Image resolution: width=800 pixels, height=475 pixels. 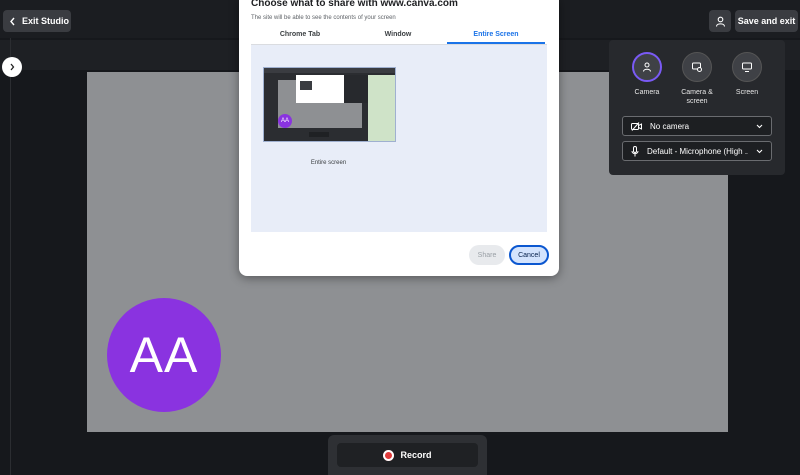 I want to click on save-and-exit-button: Save and exit, so click(x=766, y=21).